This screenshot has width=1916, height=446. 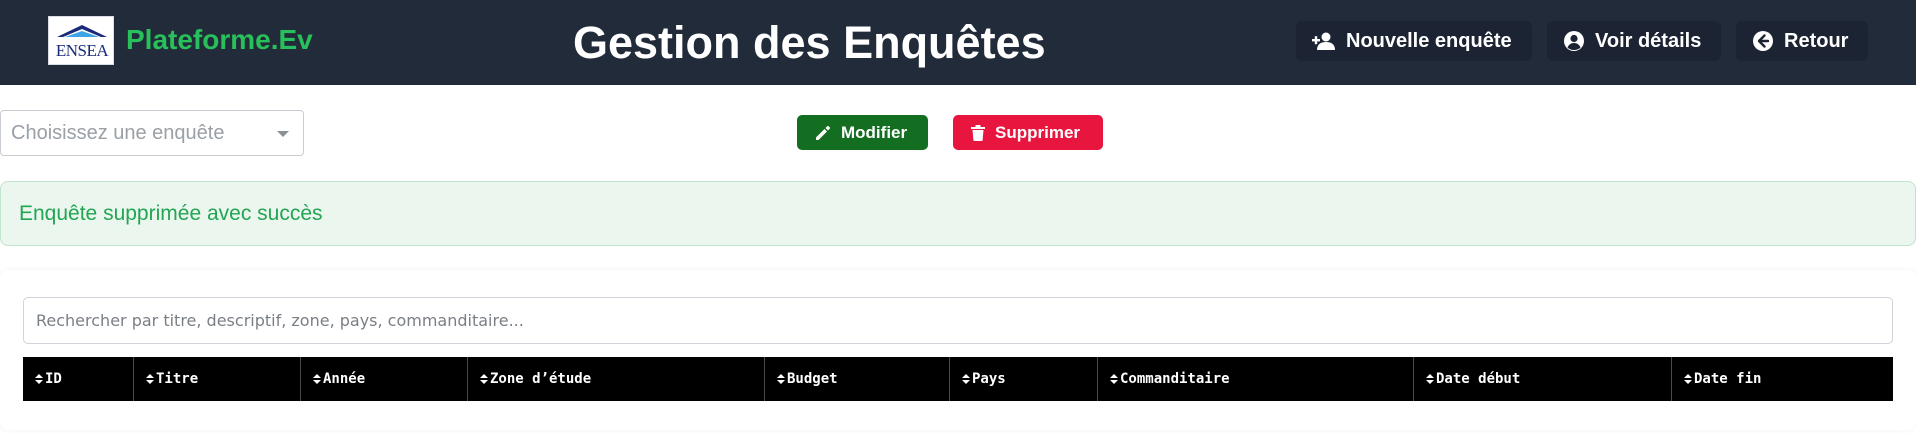 I want to click on brand-name: Plateforme.Ev, so click(x=219, y=40).